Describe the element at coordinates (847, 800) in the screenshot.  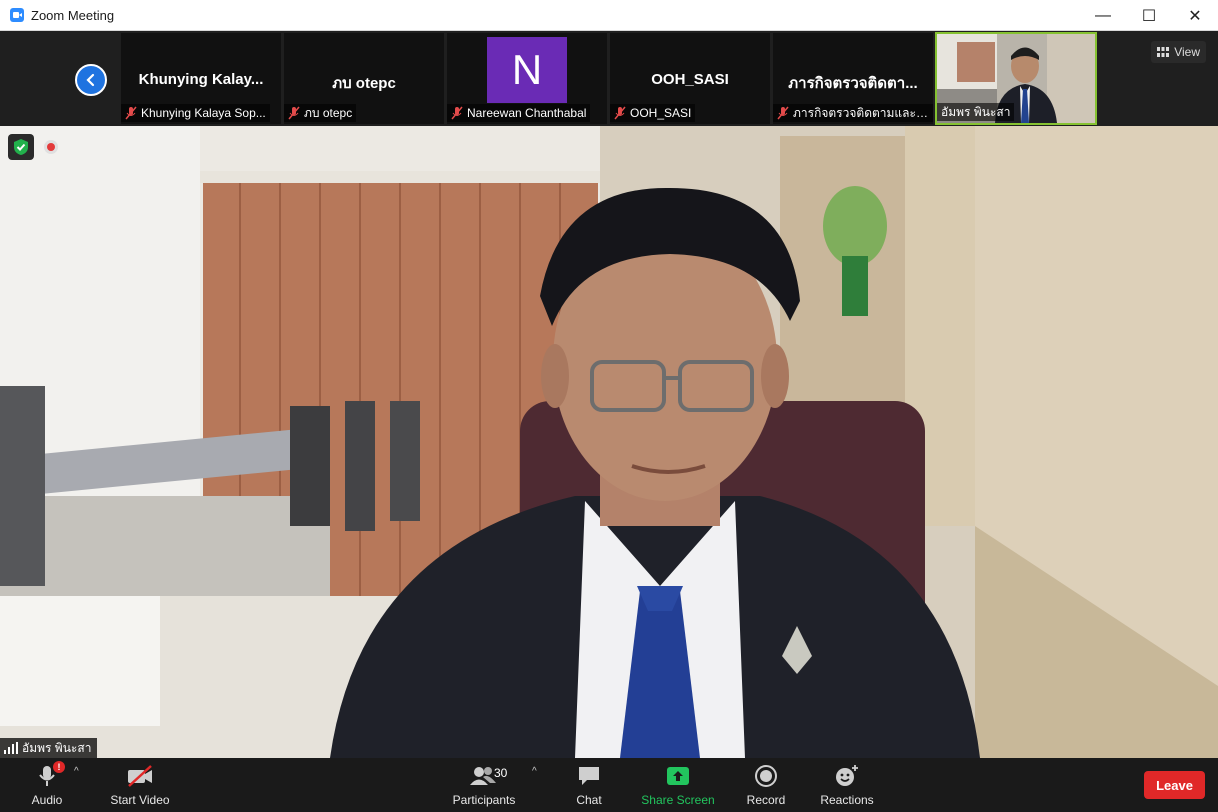
I see `reactions-label: Reactions` at that location.